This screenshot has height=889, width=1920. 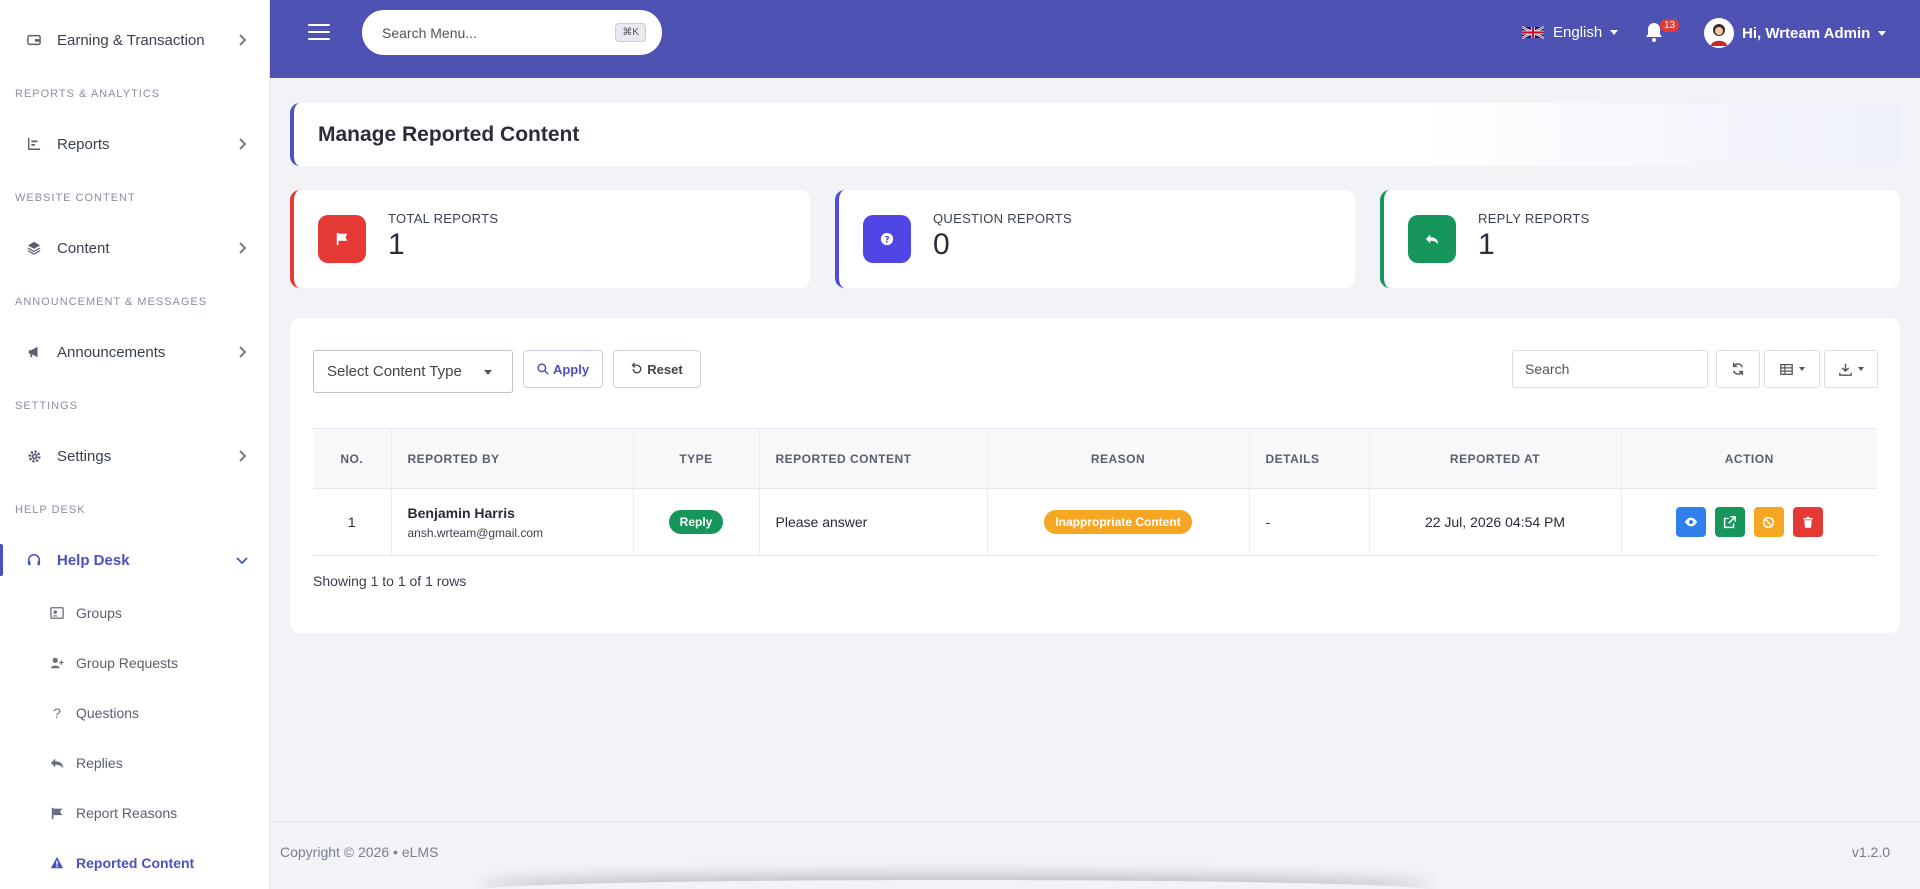 I want to click on language-selector: English, so click(x=1570, y=32).